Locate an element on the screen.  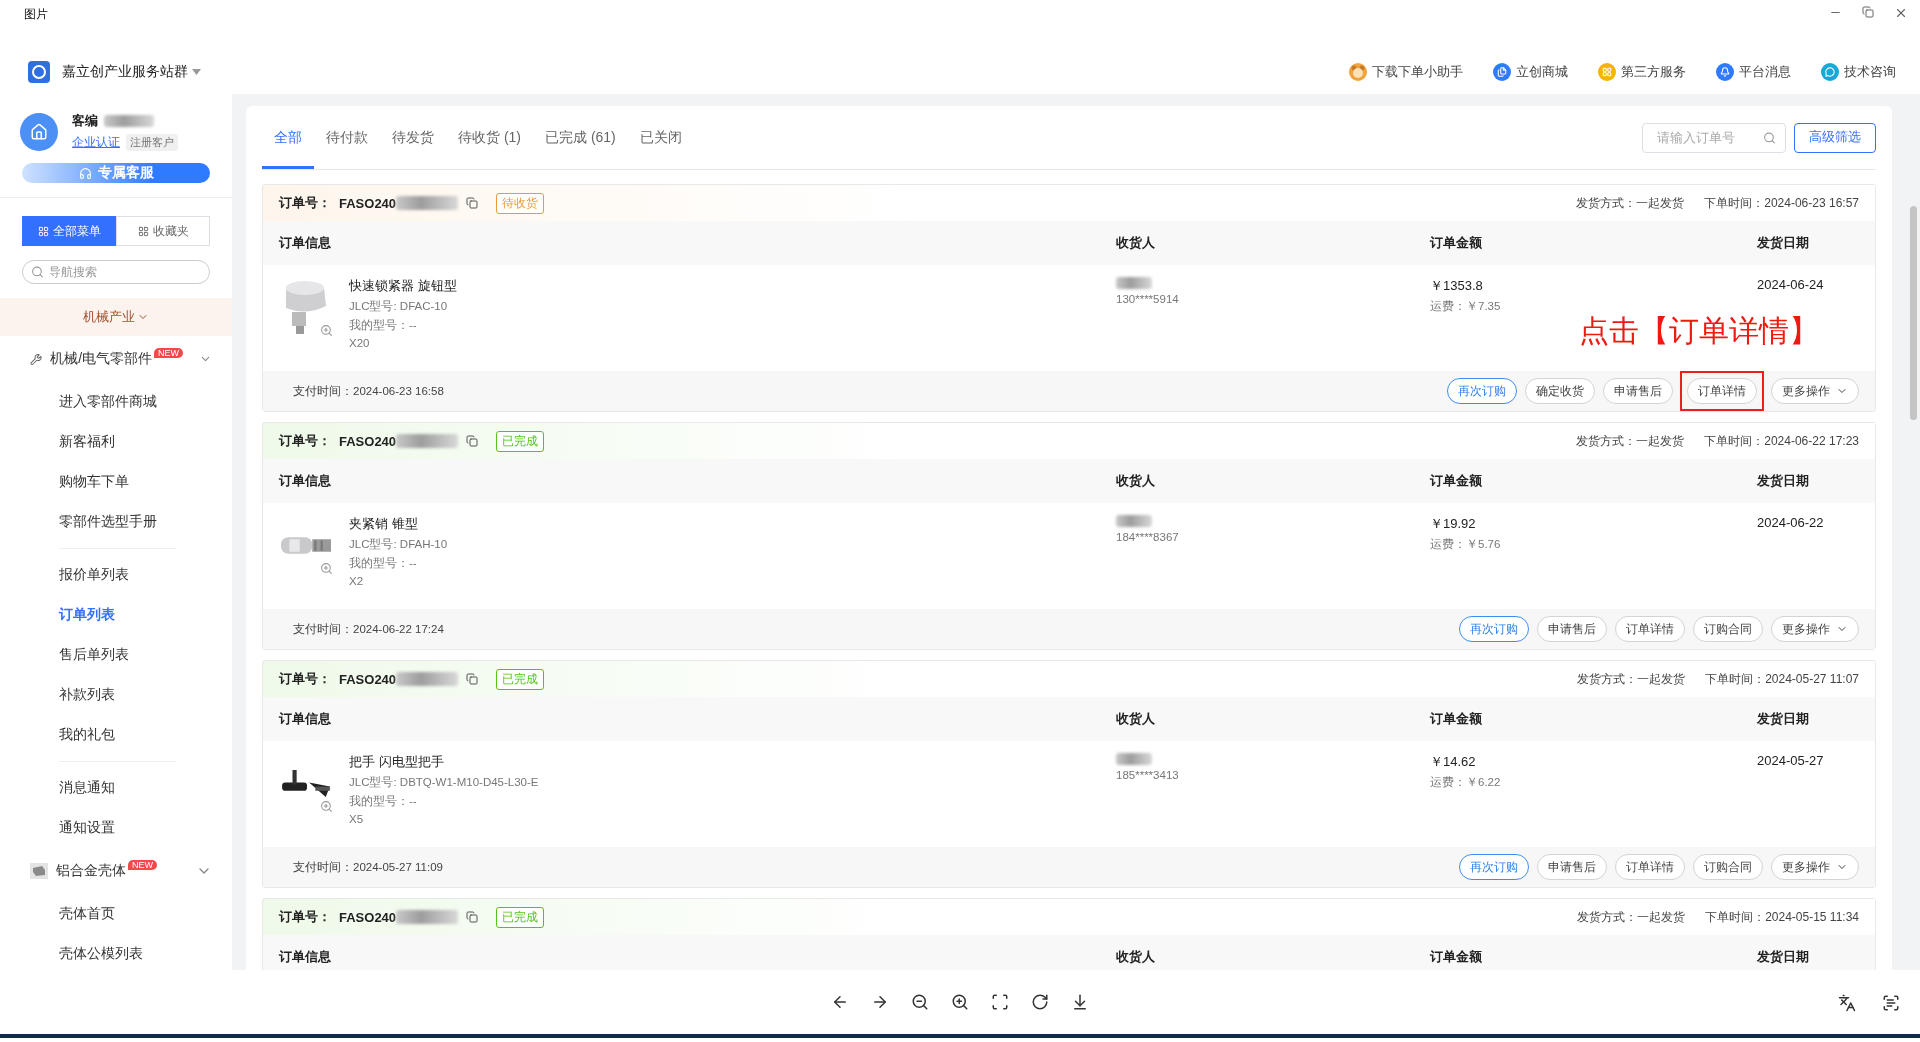
advanced-filter-button: 高级筛选 is located at coordinates (1835, 137).